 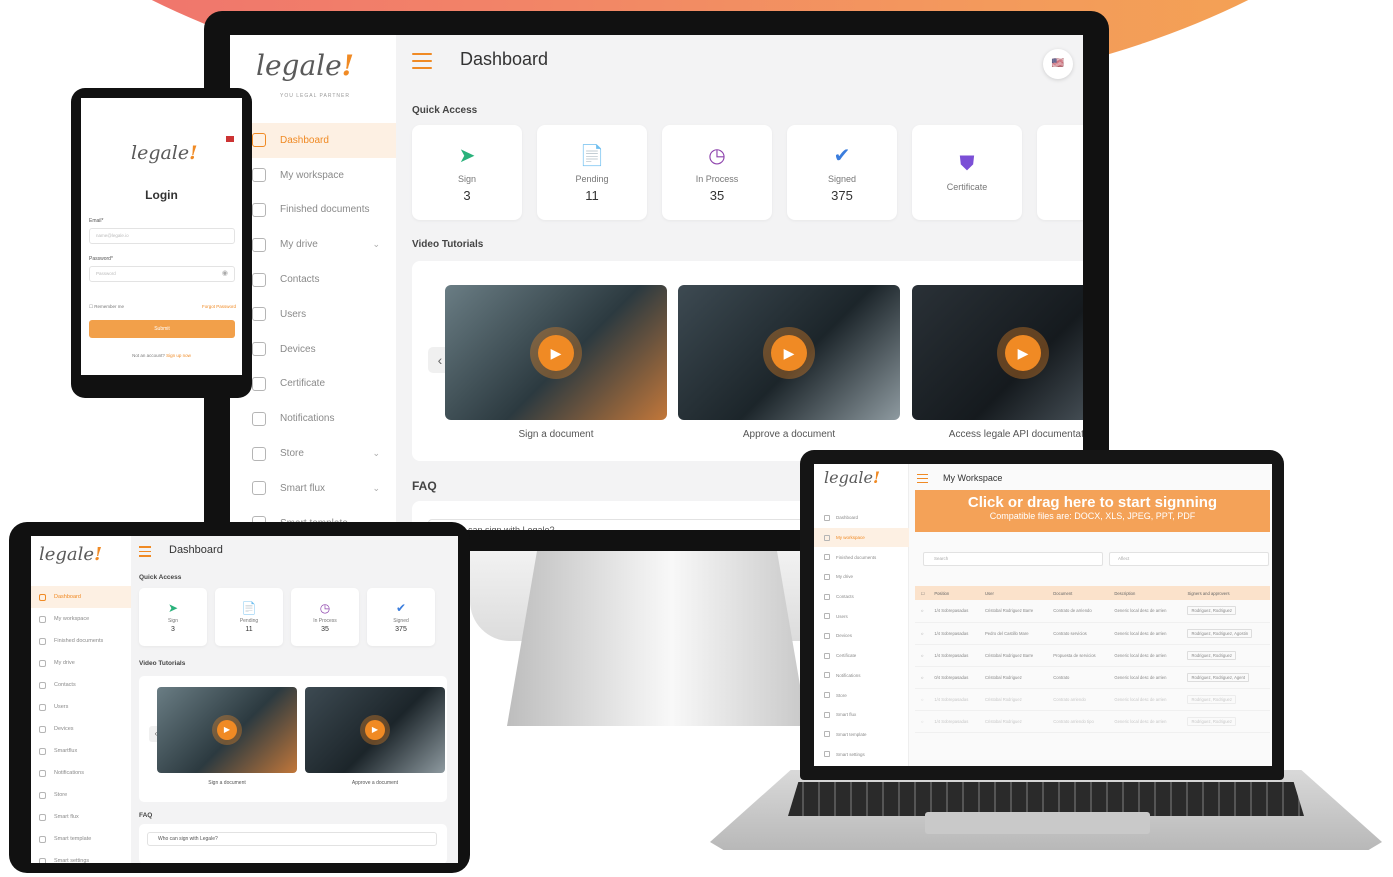 What do you see at coordinates (954, 593) in the screenshot?
I see `column-header: Position` at bounding box center [954, 593].